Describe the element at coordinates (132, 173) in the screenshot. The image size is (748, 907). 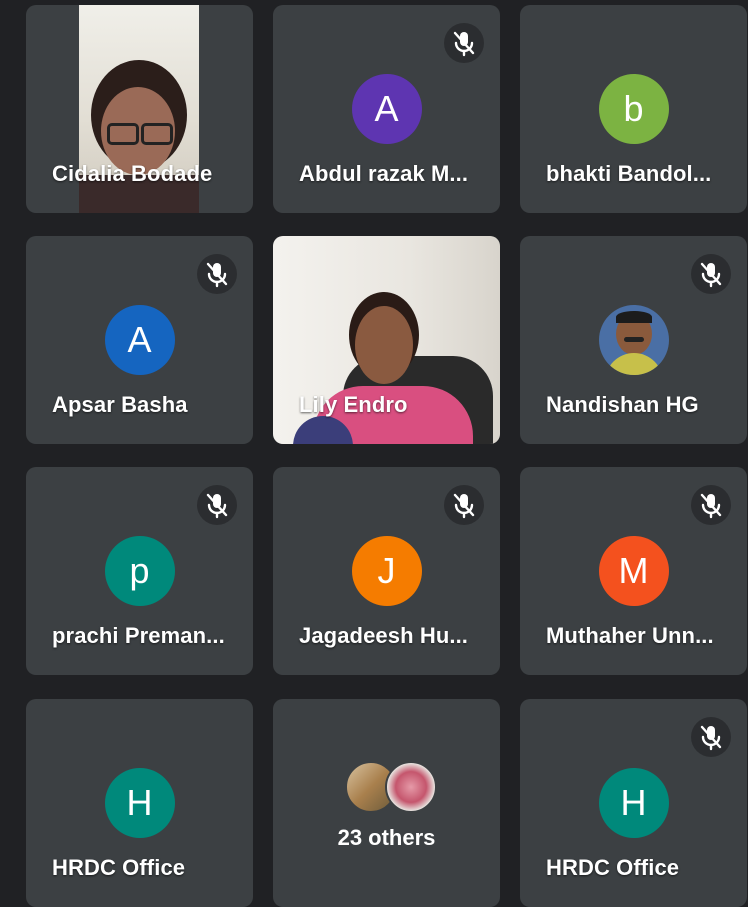
I see `participant-name: Cidalia Bodade` at that location.